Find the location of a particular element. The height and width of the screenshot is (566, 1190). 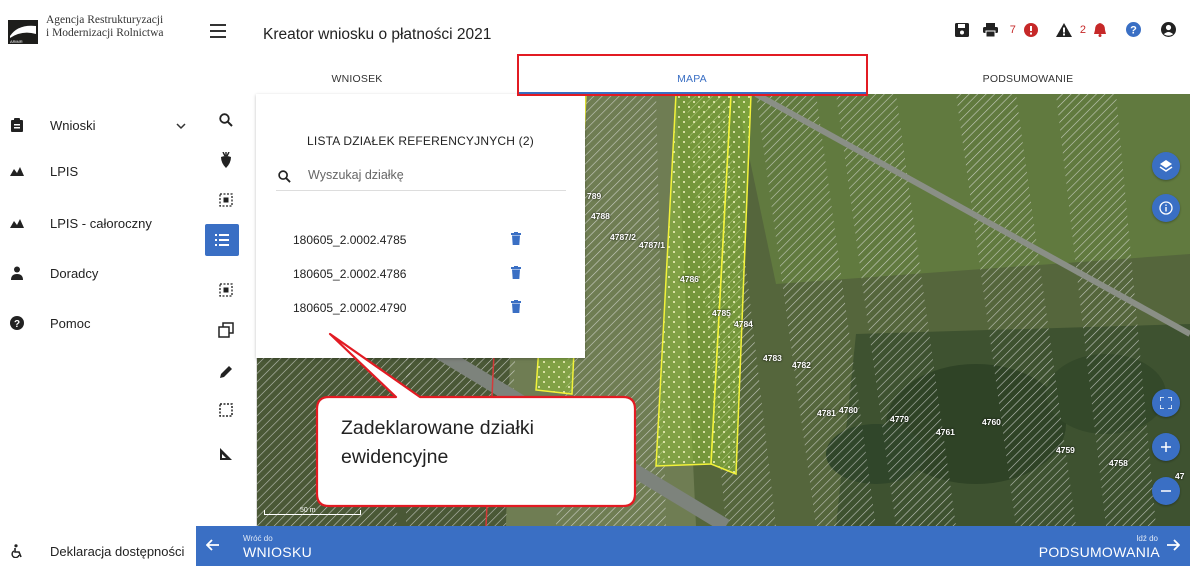

plot-number-label: 4787/2 is located at coordinates (623, 237).